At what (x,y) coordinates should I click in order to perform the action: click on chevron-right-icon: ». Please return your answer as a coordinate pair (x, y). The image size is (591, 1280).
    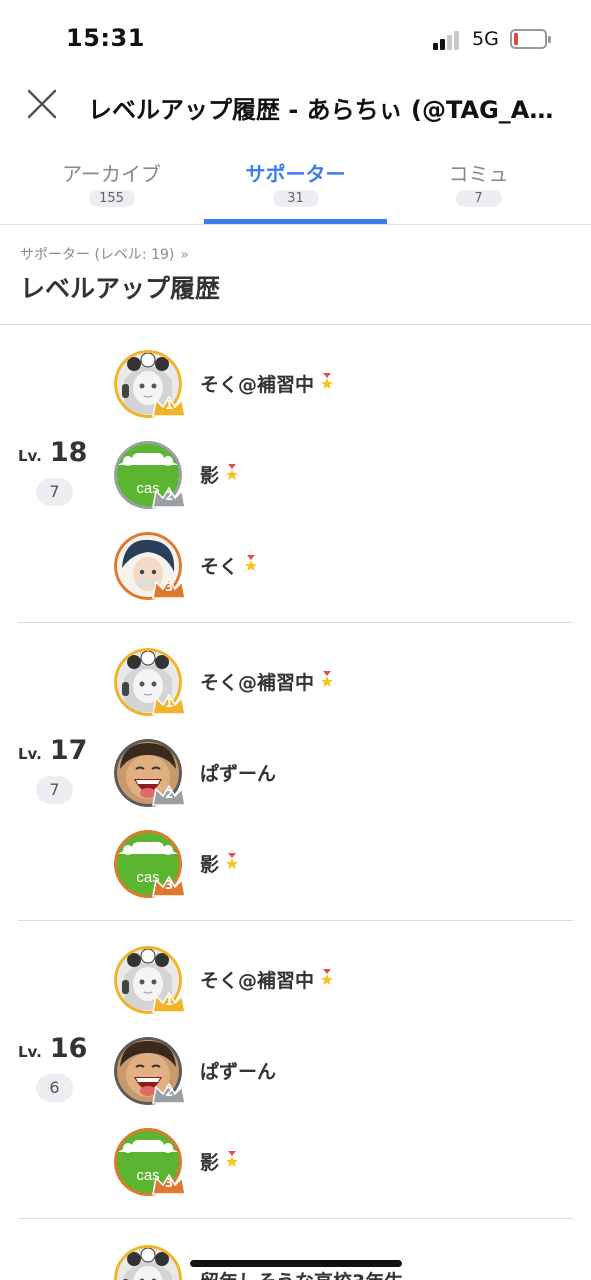
    Looking at the image, I should click on (184, 255).